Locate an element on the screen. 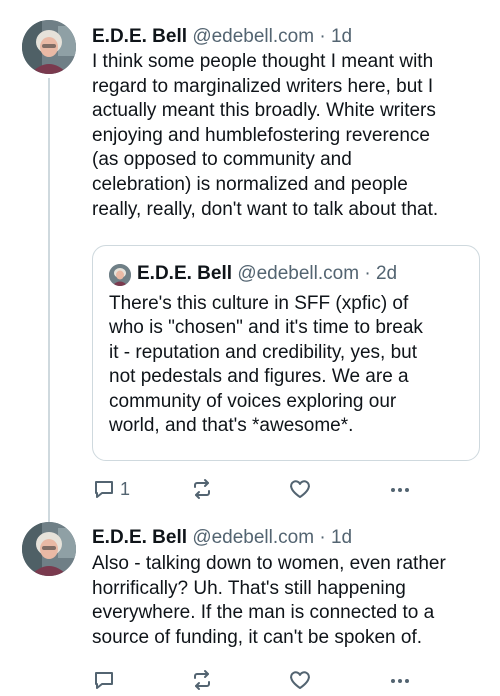 The height and width of the screenshot is (696, 500). reply-count: 1 is located at coordinates (125, 488).